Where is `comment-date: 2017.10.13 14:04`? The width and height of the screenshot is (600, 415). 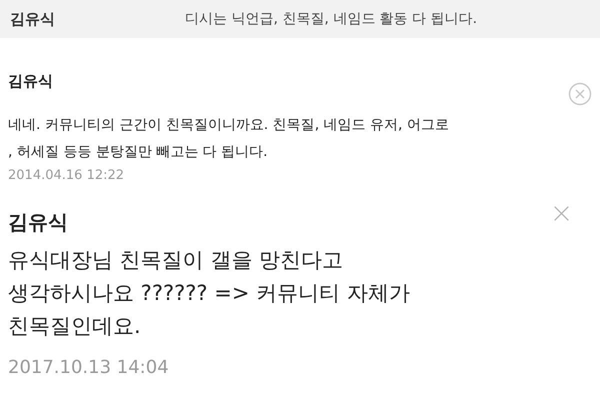 comment-date: 2017.10.13 14:04 is located at coordinates (89, 367).